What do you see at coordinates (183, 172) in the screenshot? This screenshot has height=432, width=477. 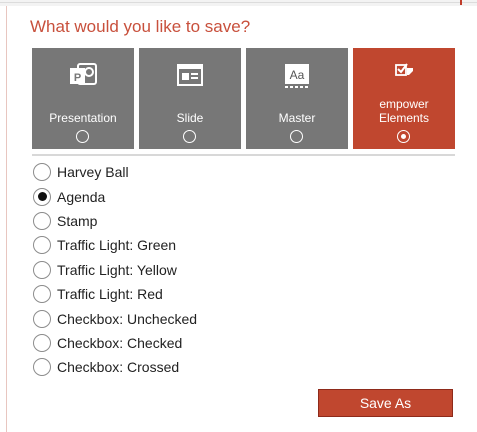 I see `option-harvey-ball: Harvey Ball` at bounding box center [183, 172].